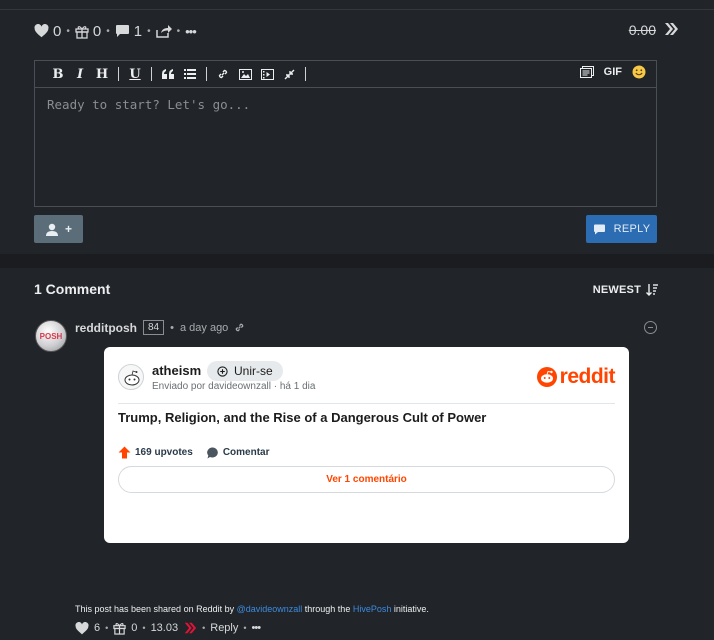 Image resolution: width=714 pixels, height=640 pixels. What do you see at coordinates (163, 31) in the screenshot?
I see `share-icon` at bounding box center [163, 31].